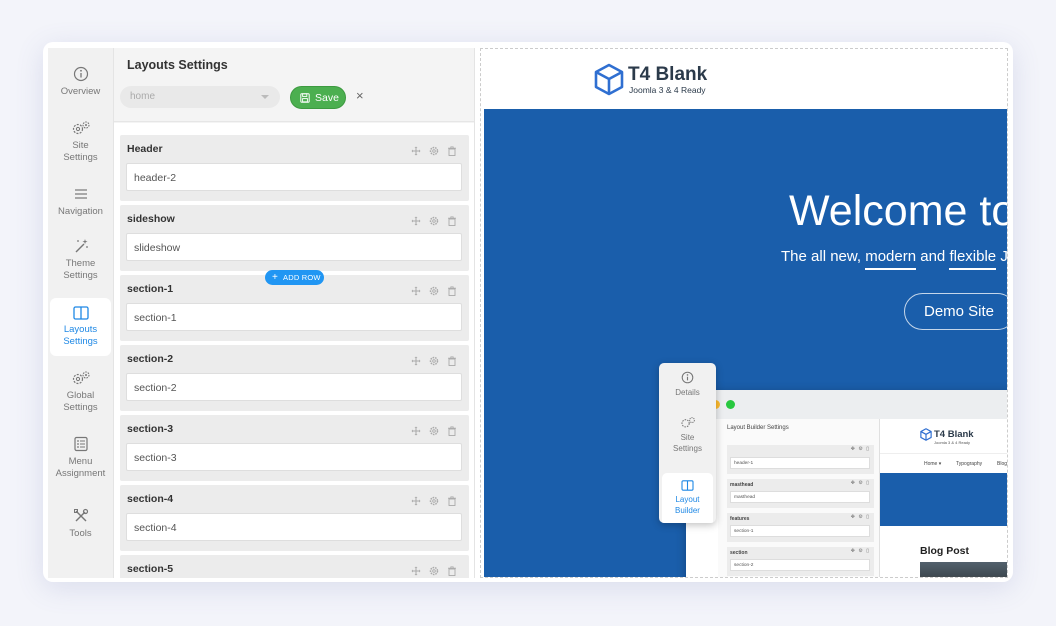 The image size is (1056, 626). Describe the element at coordinates (668, 74) in the screenshot. I see `logo-name: T4 Blank` at that location.